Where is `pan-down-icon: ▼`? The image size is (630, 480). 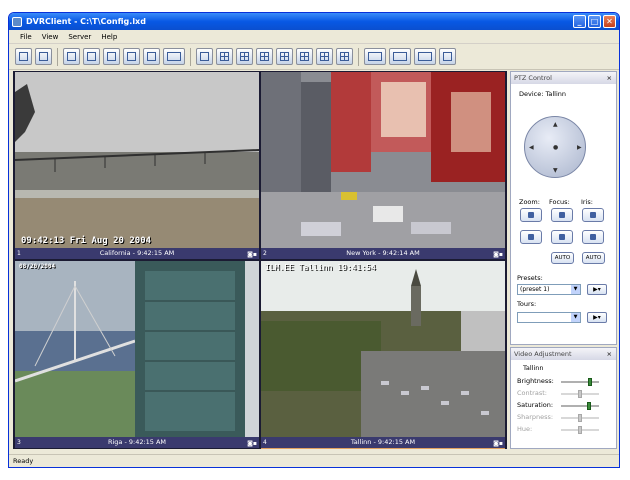
pan-down-icon: ▼ is located at coordinates (555, 170).